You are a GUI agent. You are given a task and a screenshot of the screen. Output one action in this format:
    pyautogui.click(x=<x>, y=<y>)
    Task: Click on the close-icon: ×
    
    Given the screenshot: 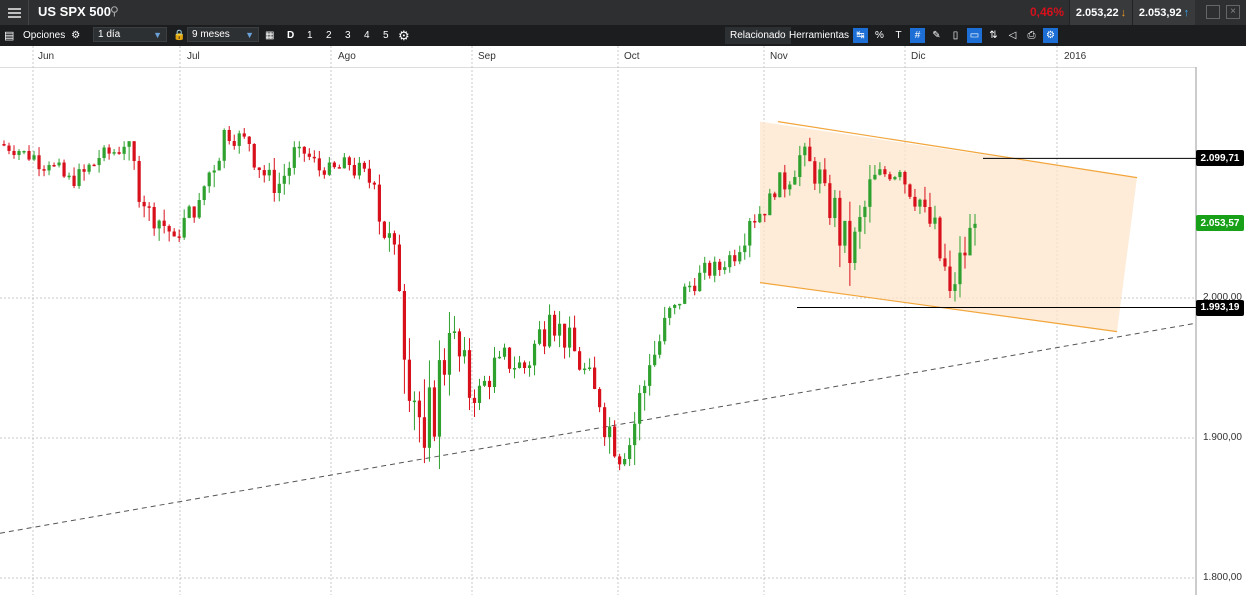 What is the action you would take?
    pyautogui.click(x=1233, y=12)
    